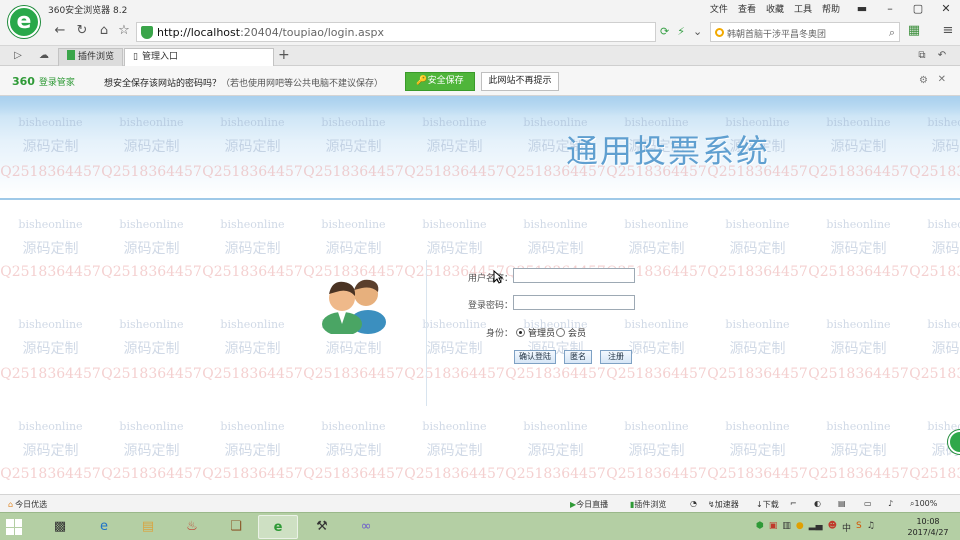 This screenshot has width=960, height=540. I want to click on login-button: 确认登陆, so click(535, 357).